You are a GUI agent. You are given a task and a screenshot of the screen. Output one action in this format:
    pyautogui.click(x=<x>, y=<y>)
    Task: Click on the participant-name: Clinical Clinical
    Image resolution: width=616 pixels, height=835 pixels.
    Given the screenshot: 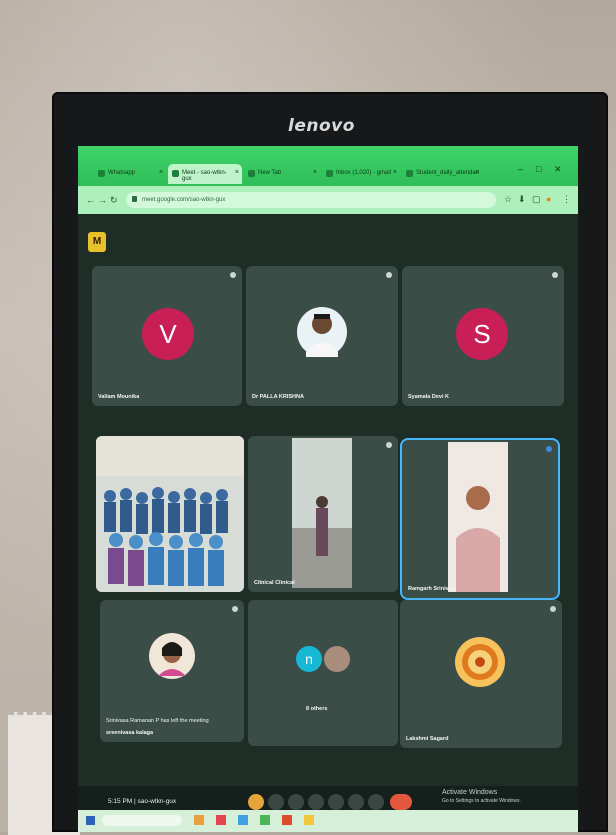 What is the action you would take?
    pyautogui.click(x=274, y=583)
    